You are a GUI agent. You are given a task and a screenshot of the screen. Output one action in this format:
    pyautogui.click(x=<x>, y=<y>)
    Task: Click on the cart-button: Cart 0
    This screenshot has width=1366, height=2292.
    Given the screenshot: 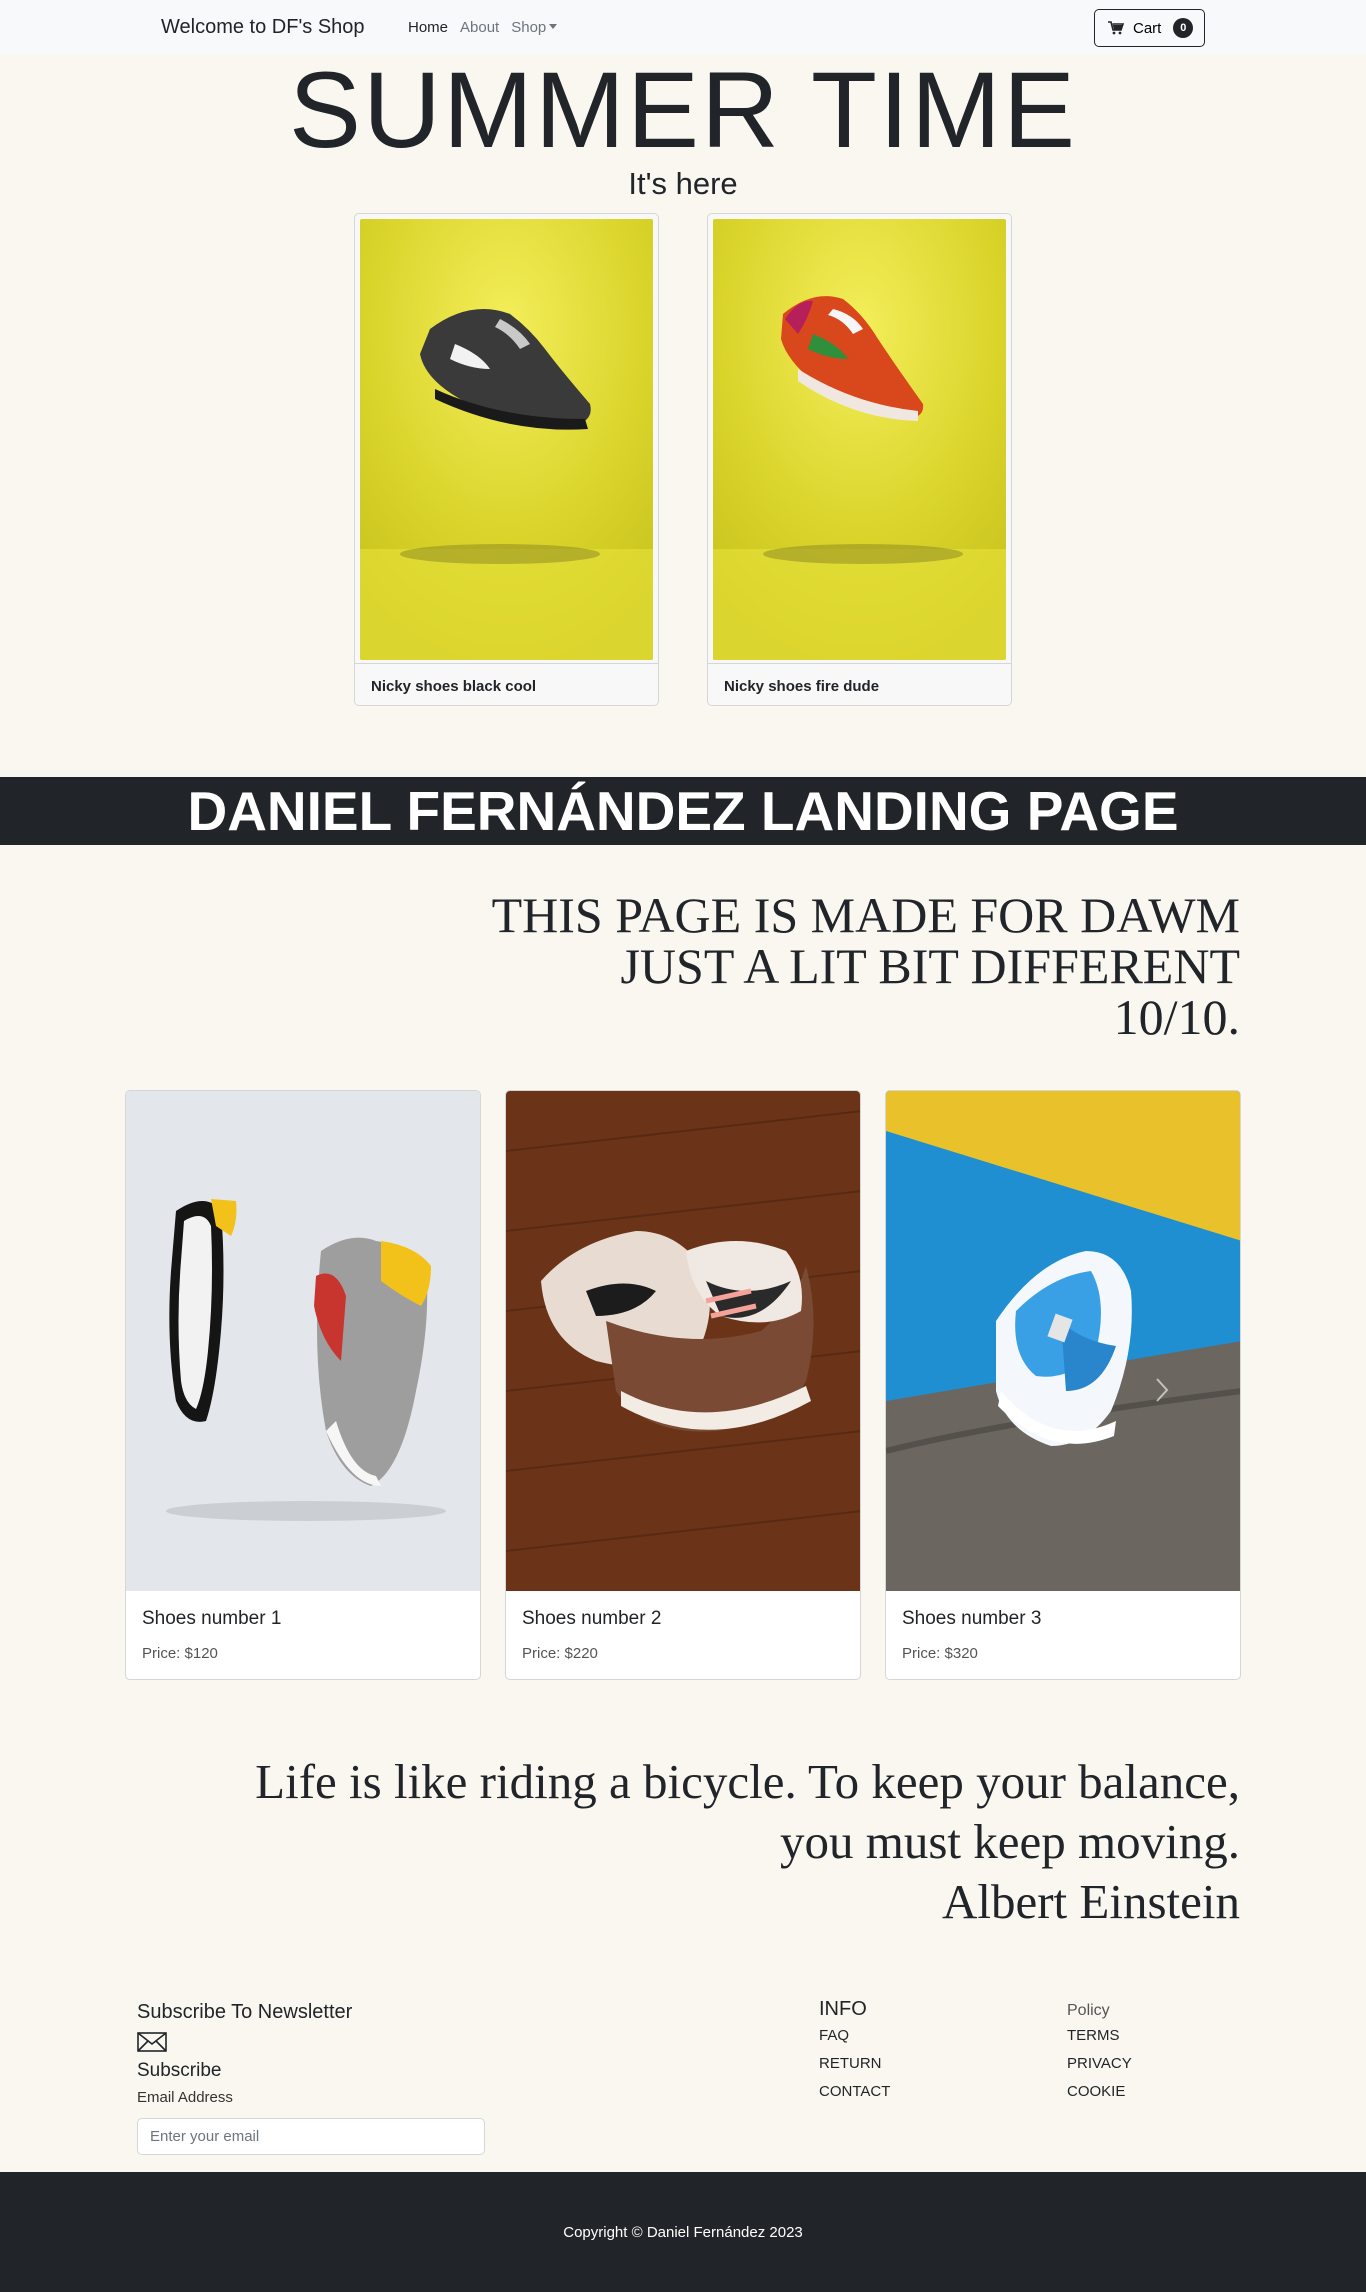 What is the action you would take?
    pyautogui.click(x=1149, y=28)
    